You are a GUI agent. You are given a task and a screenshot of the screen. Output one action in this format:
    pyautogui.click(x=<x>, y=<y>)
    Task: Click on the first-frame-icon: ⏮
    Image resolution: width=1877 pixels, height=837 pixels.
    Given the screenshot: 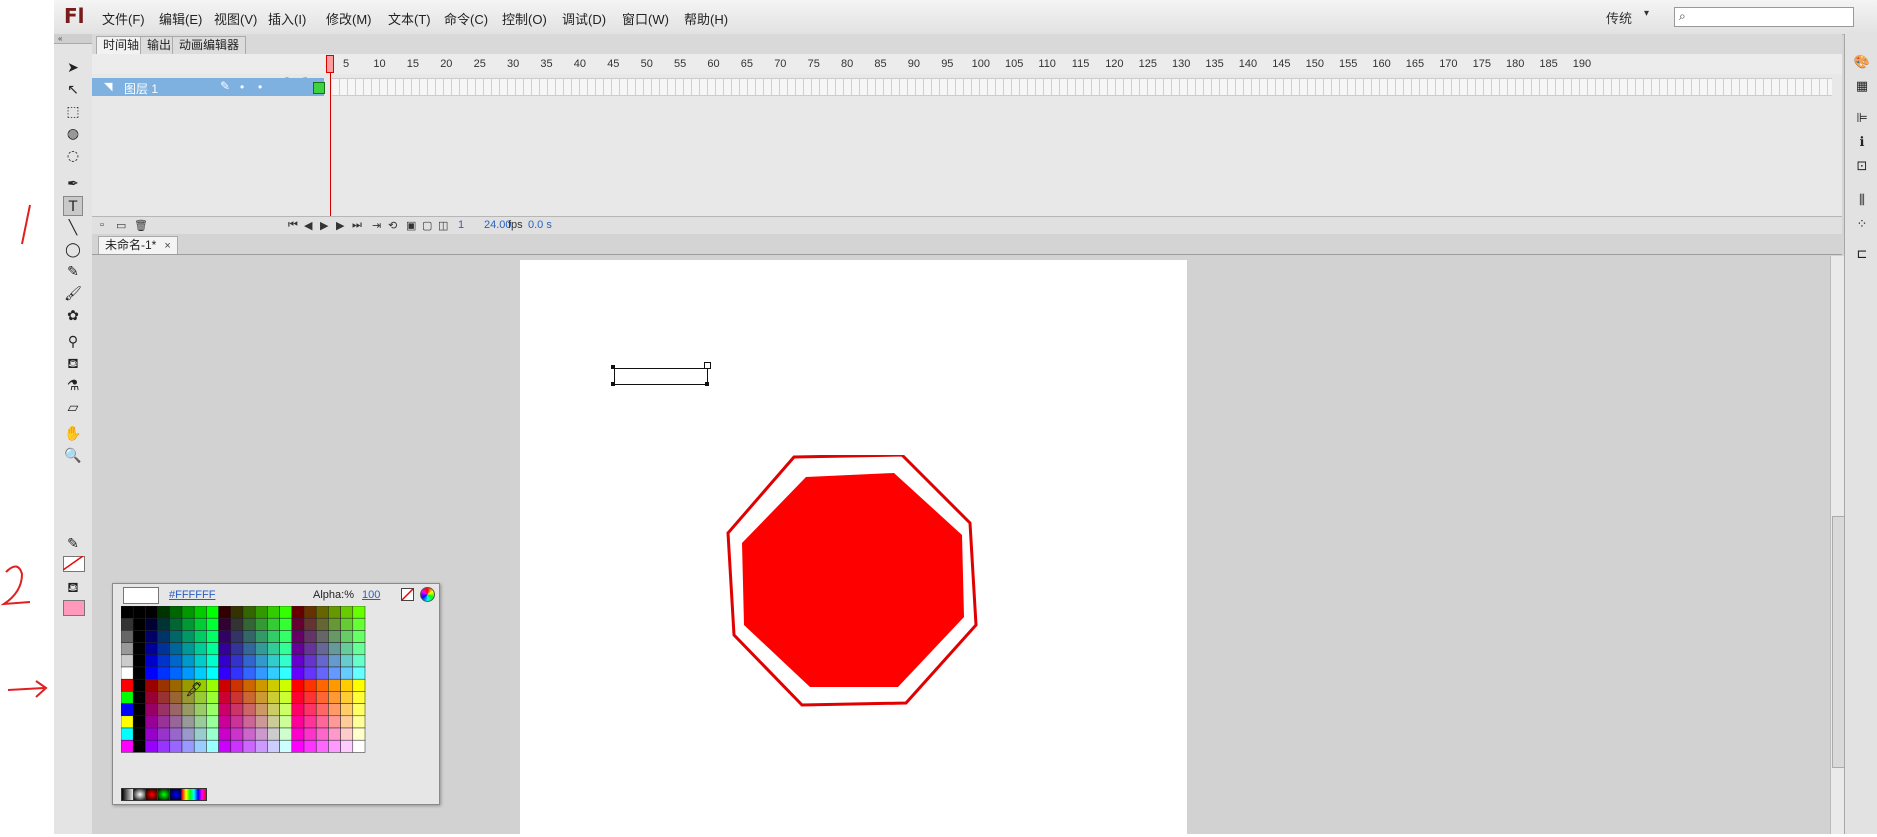 What is the action you would take?
    pyautogui.click(x=293, y=225)
    